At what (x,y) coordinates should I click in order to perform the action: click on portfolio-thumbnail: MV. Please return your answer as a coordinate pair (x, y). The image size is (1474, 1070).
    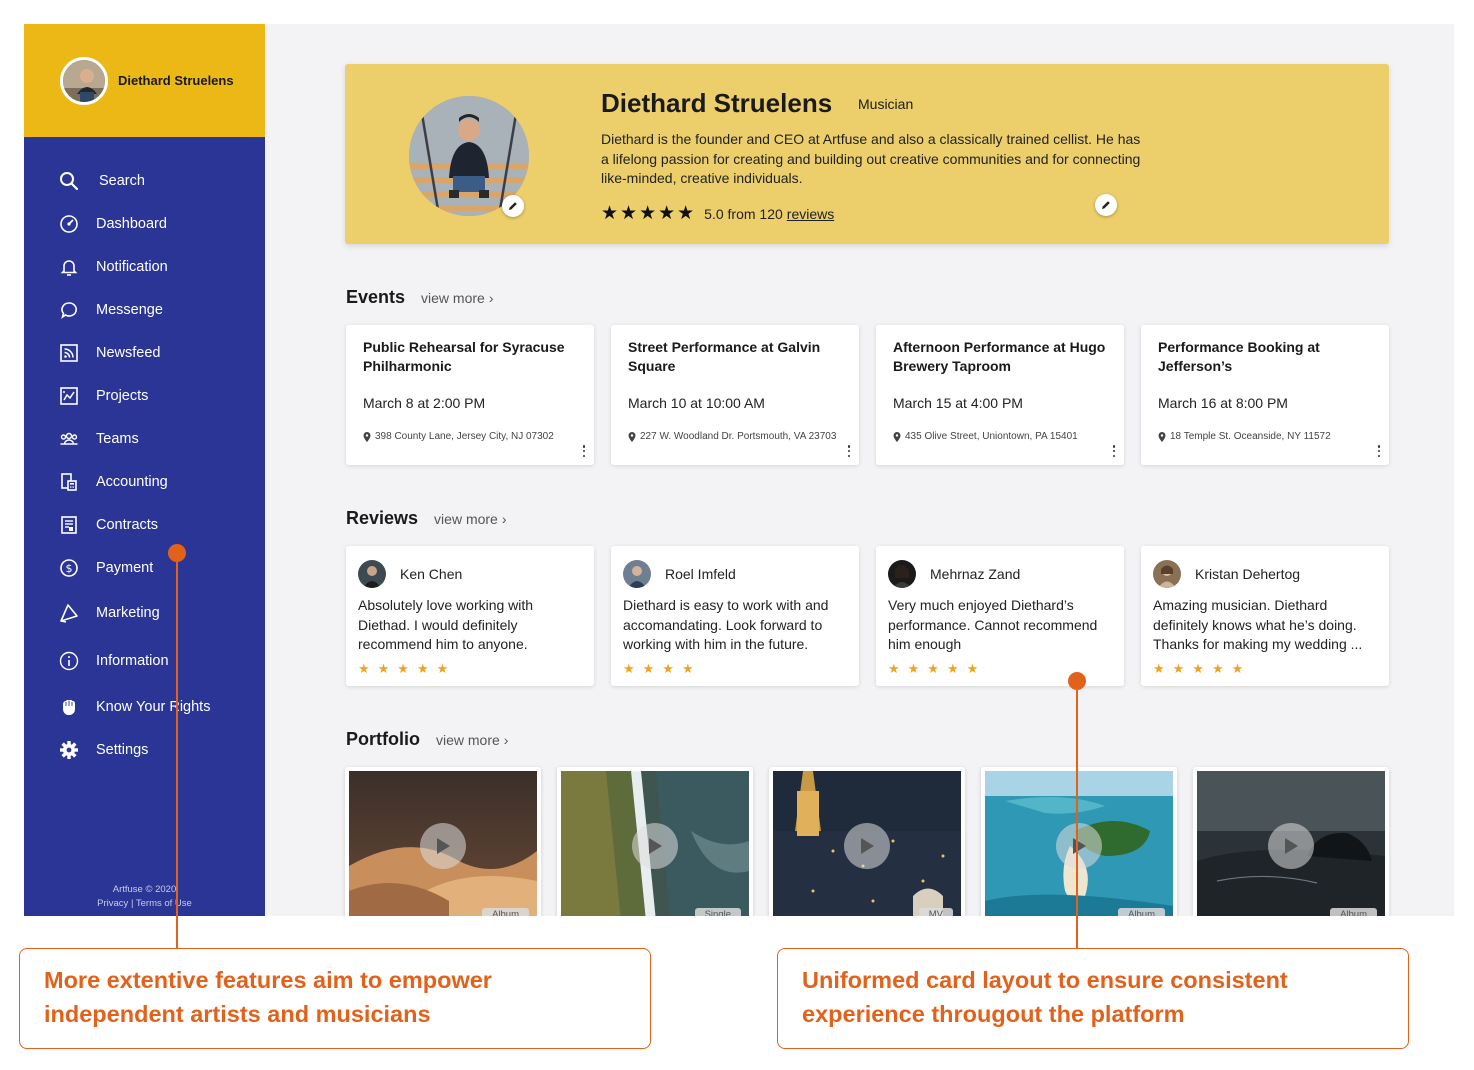
    Looking at the image, I should click on (867, 843).